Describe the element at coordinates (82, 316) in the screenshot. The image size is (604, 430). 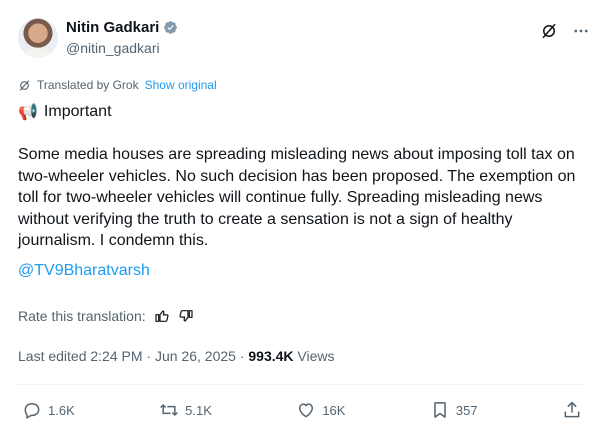
I see `rate-label: Rate this translation:` at that location.